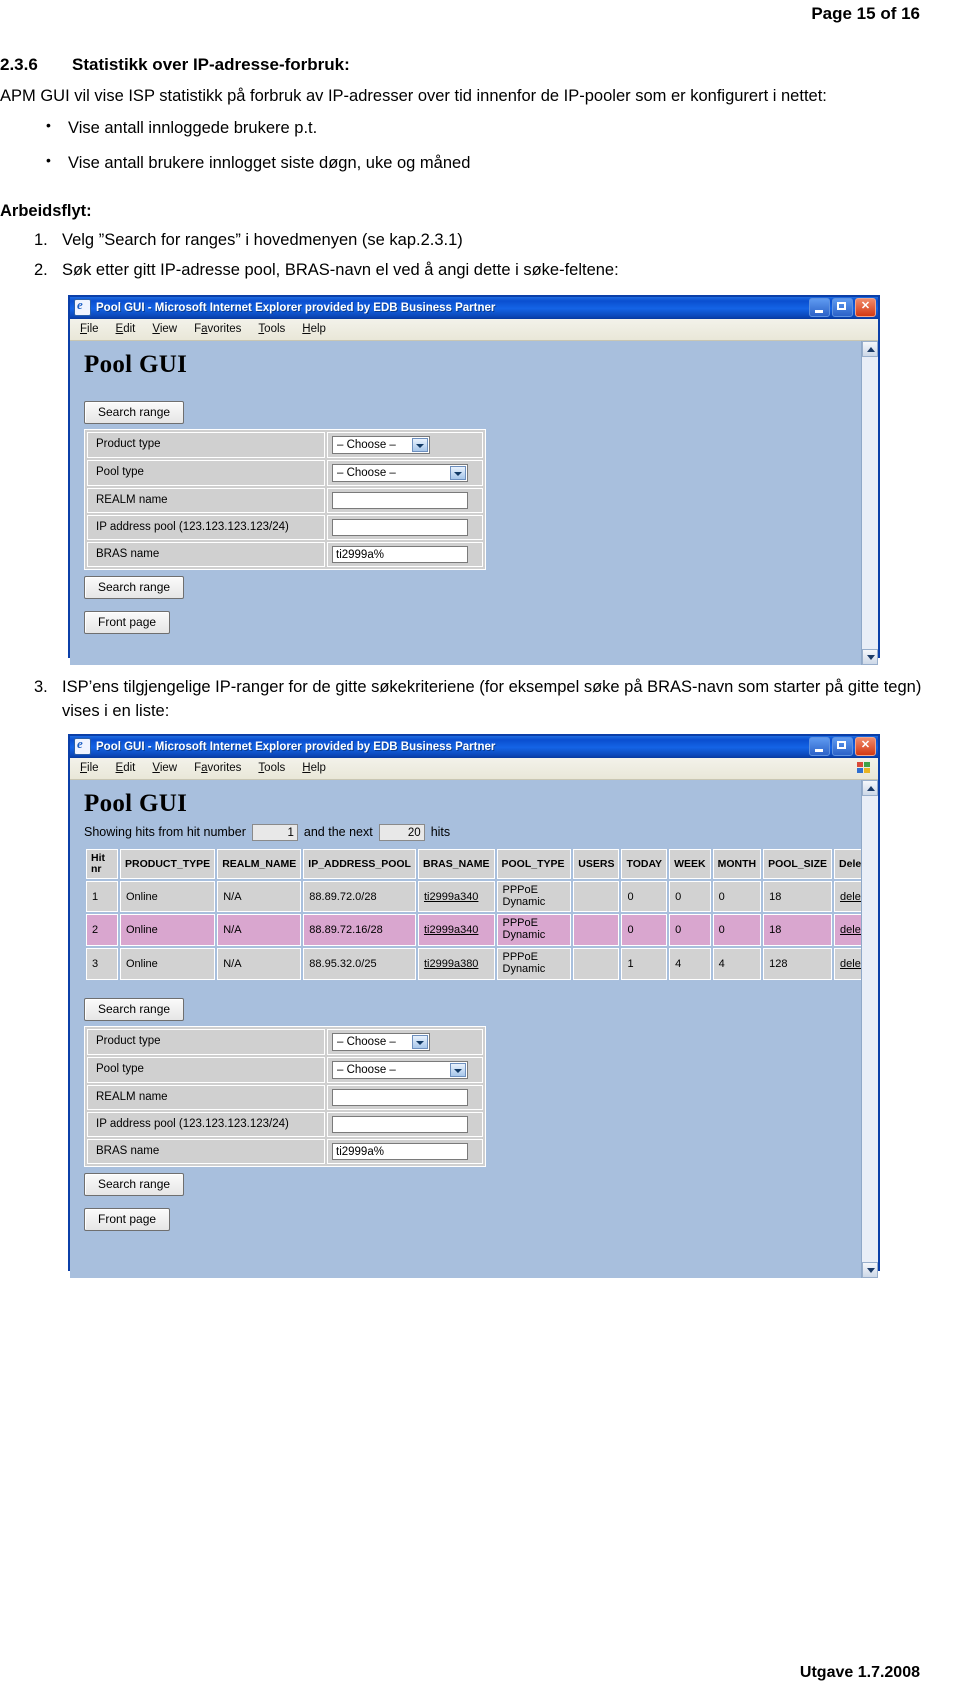 The height and width of the screenshot is (1696, 960). Describe the element at coordinates (285, 1124) in the screenshot. I see `table-row: IP address pool (123.123.123.123/24)` at that location.